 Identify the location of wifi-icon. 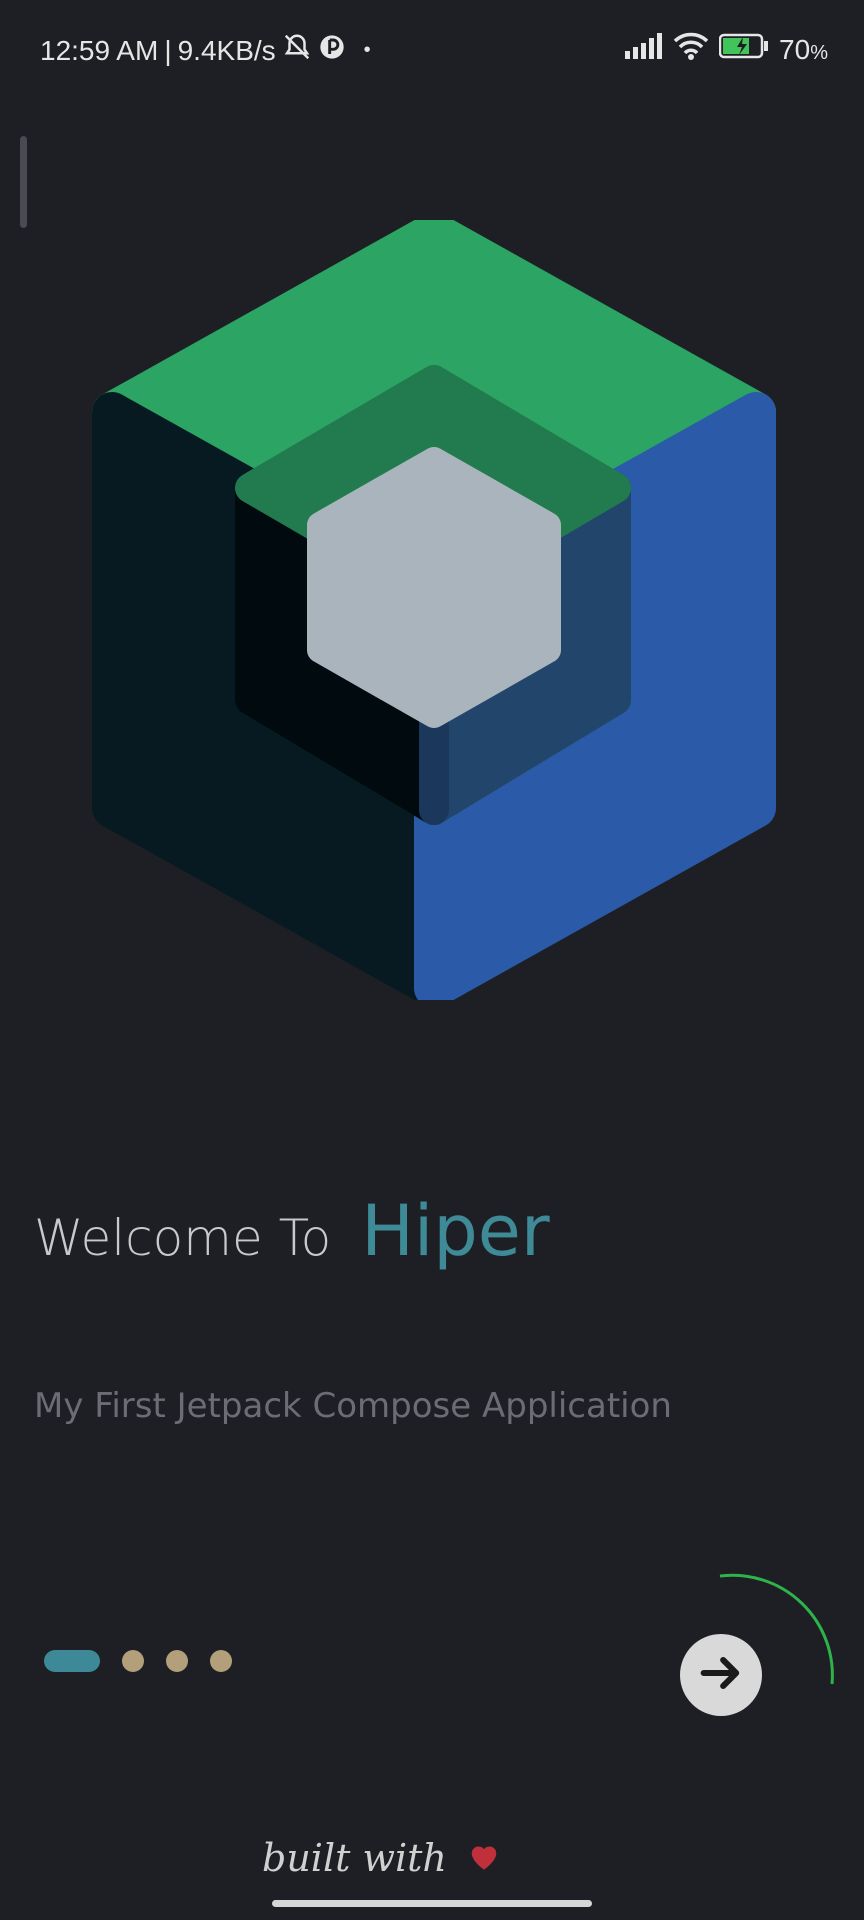
(691, 49).